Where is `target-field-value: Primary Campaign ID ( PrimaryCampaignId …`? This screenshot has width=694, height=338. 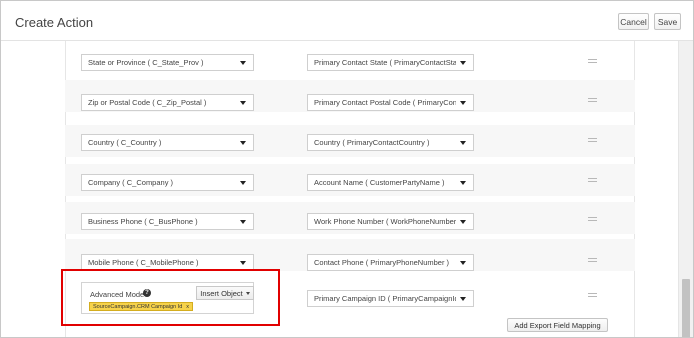
target-field-value: Primary Campaign ID ( PrimaryCampaignId … is located at coordinates (385, 298).